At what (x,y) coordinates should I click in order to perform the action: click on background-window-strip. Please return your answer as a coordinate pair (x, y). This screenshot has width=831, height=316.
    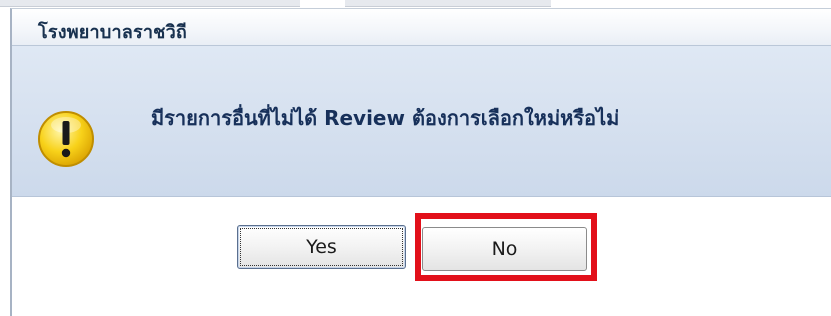
    Looking at the image, I should click on (415, 4).